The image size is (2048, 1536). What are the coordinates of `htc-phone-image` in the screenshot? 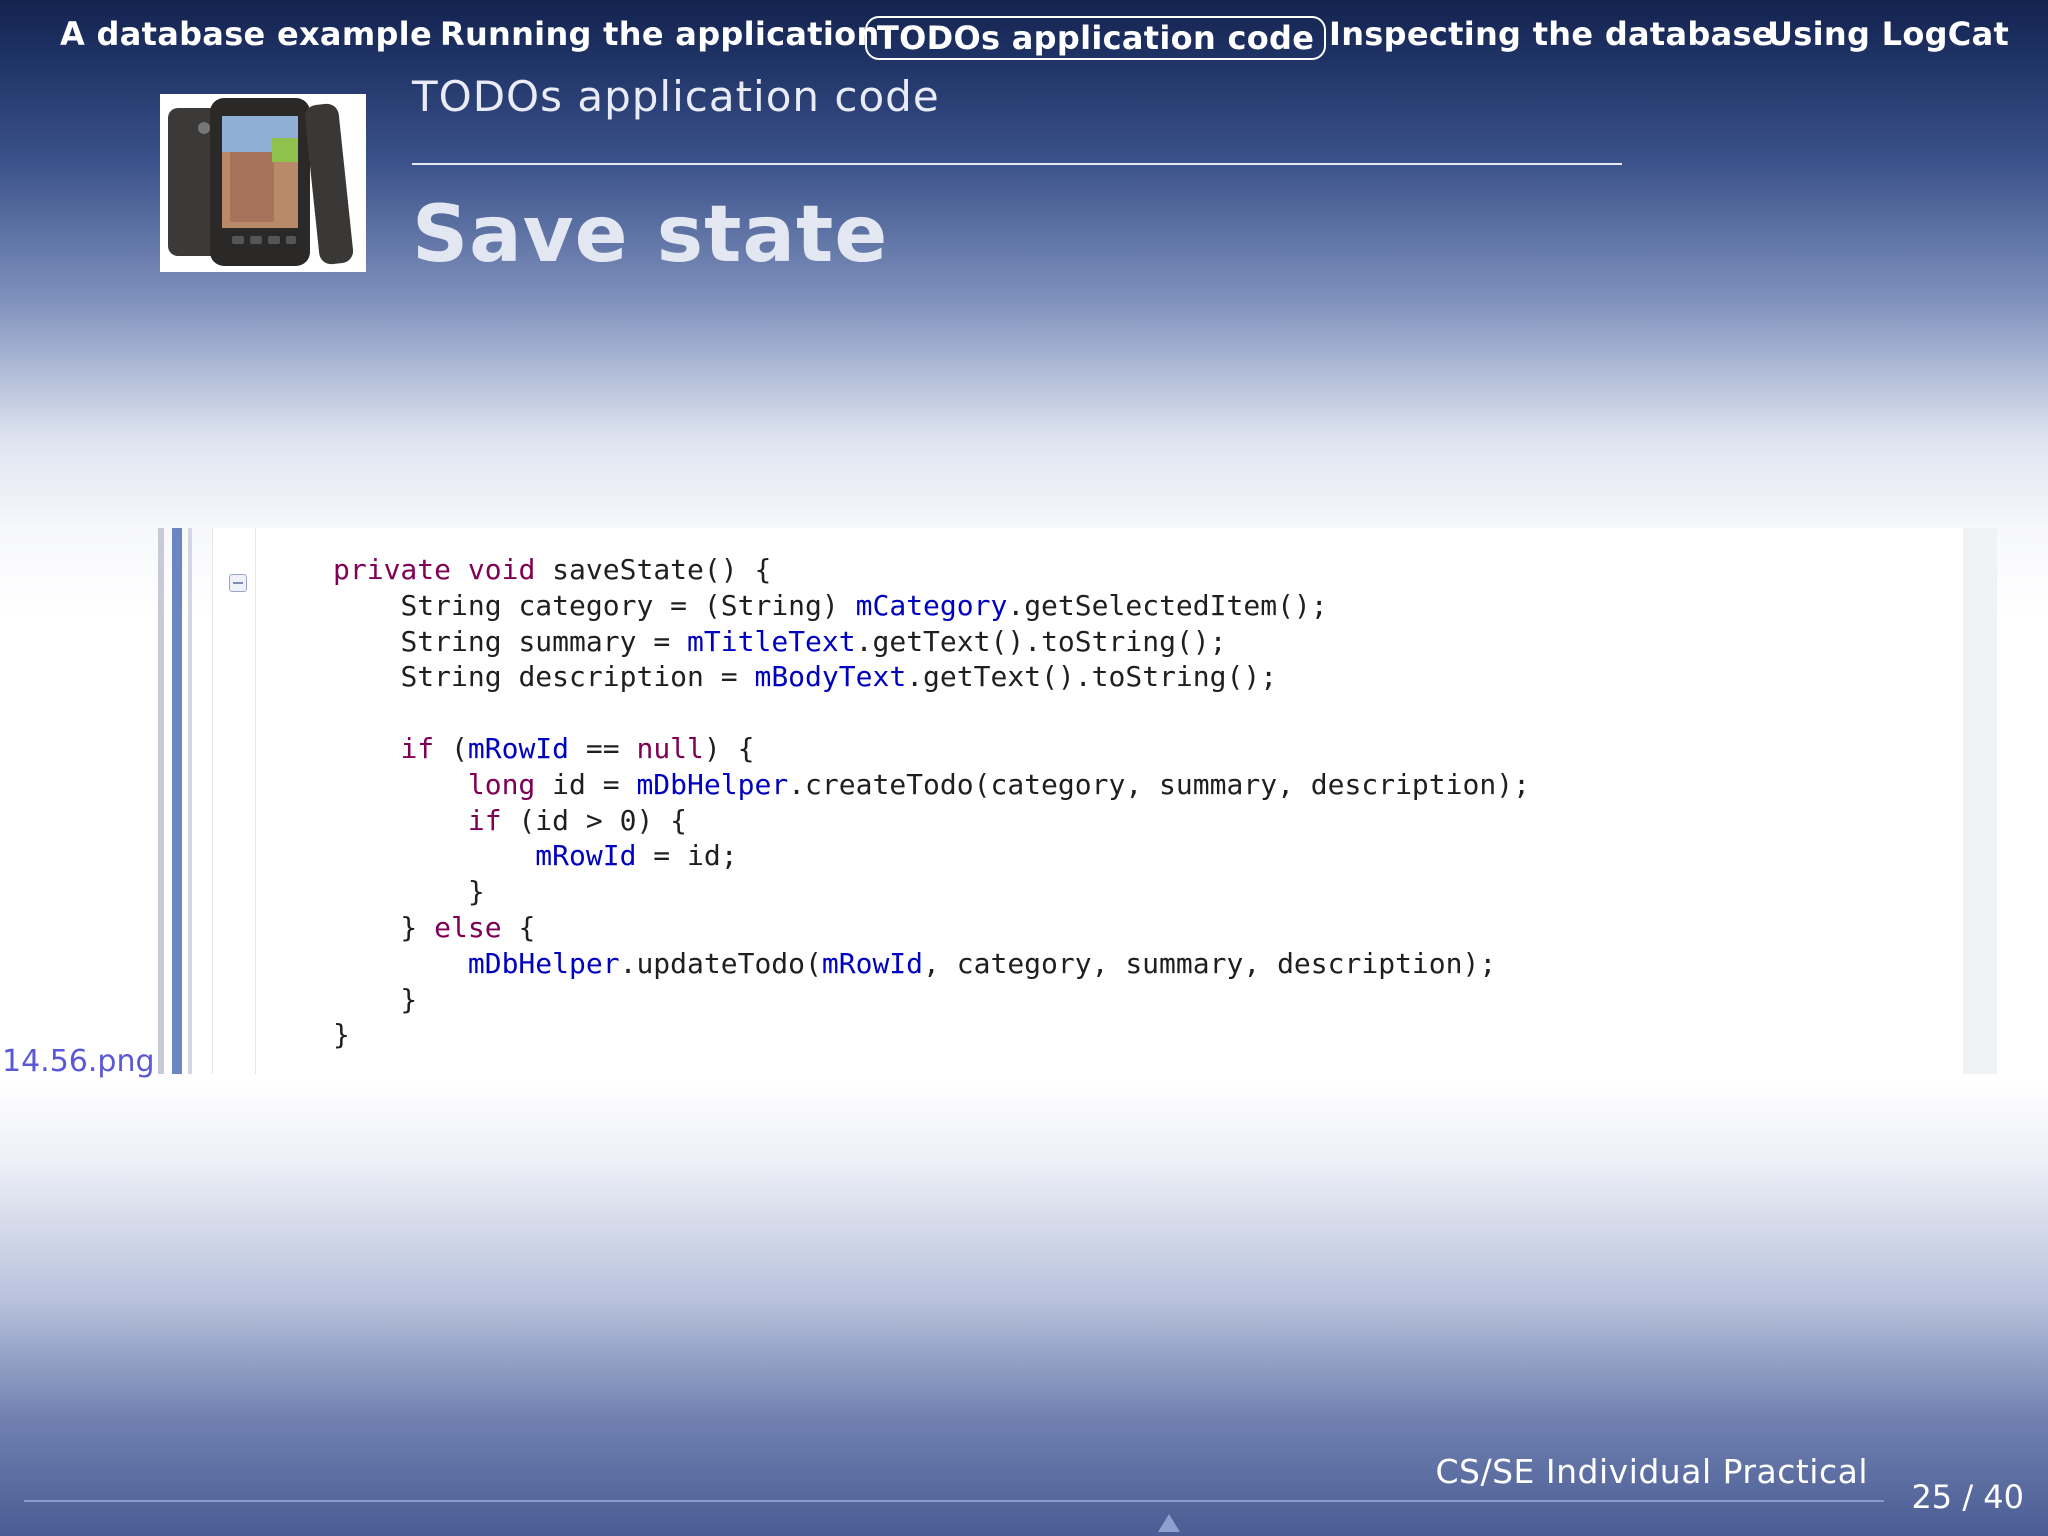 It's located at (263, 183).